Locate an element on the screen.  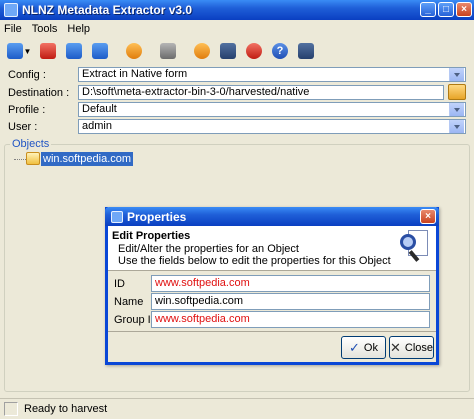
dialog-header-title: Edit Properties is located at coordinates (151, 236).